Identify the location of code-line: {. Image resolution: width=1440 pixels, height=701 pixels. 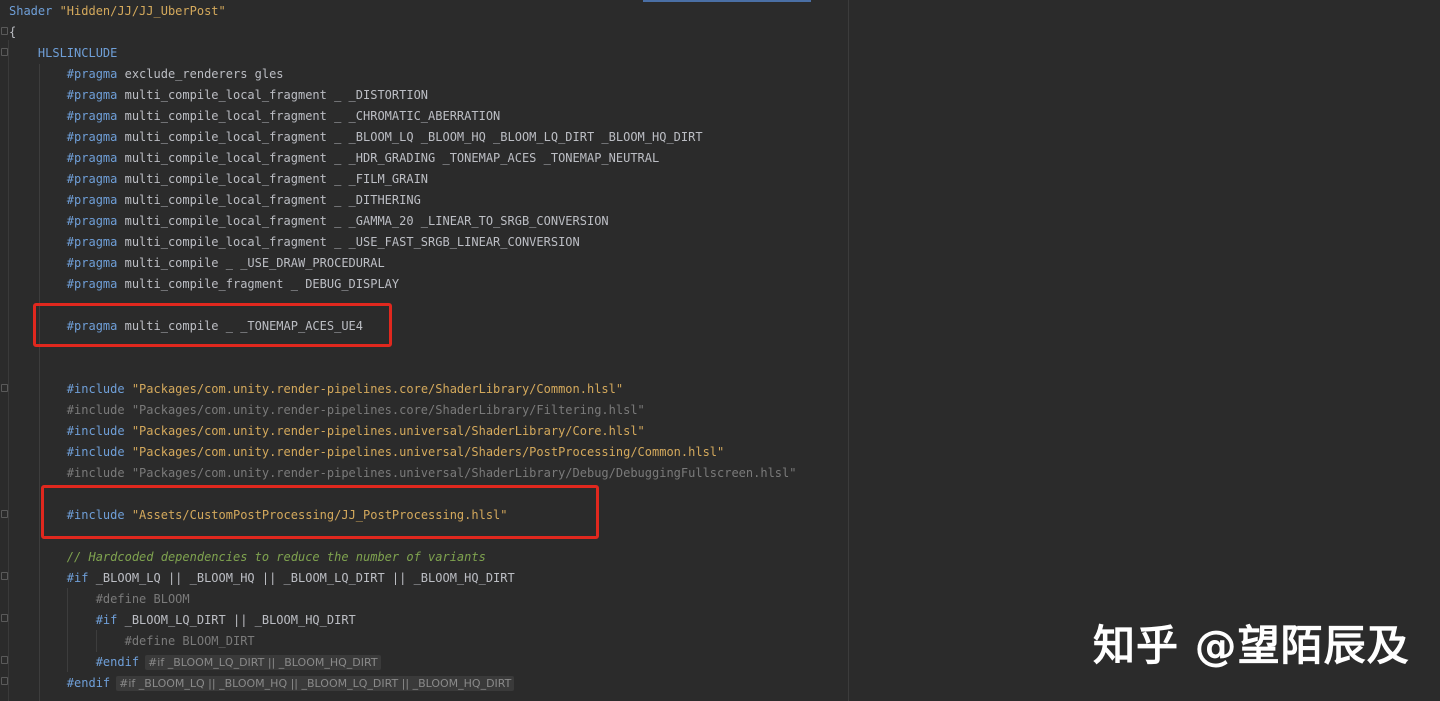
(12, 32).